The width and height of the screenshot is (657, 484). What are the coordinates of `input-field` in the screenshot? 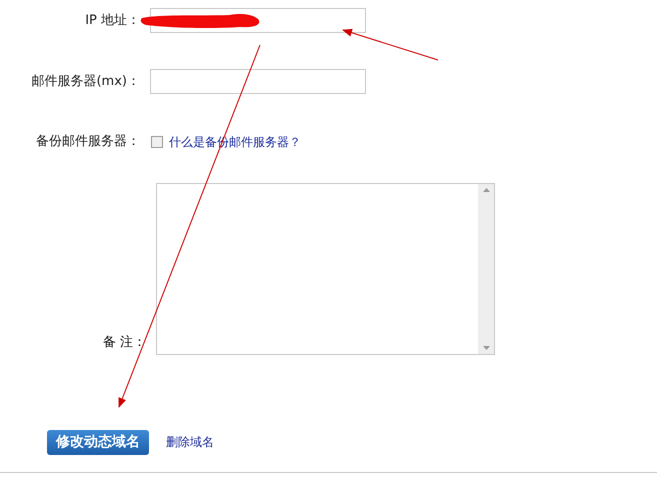 It's located at (258, 81).